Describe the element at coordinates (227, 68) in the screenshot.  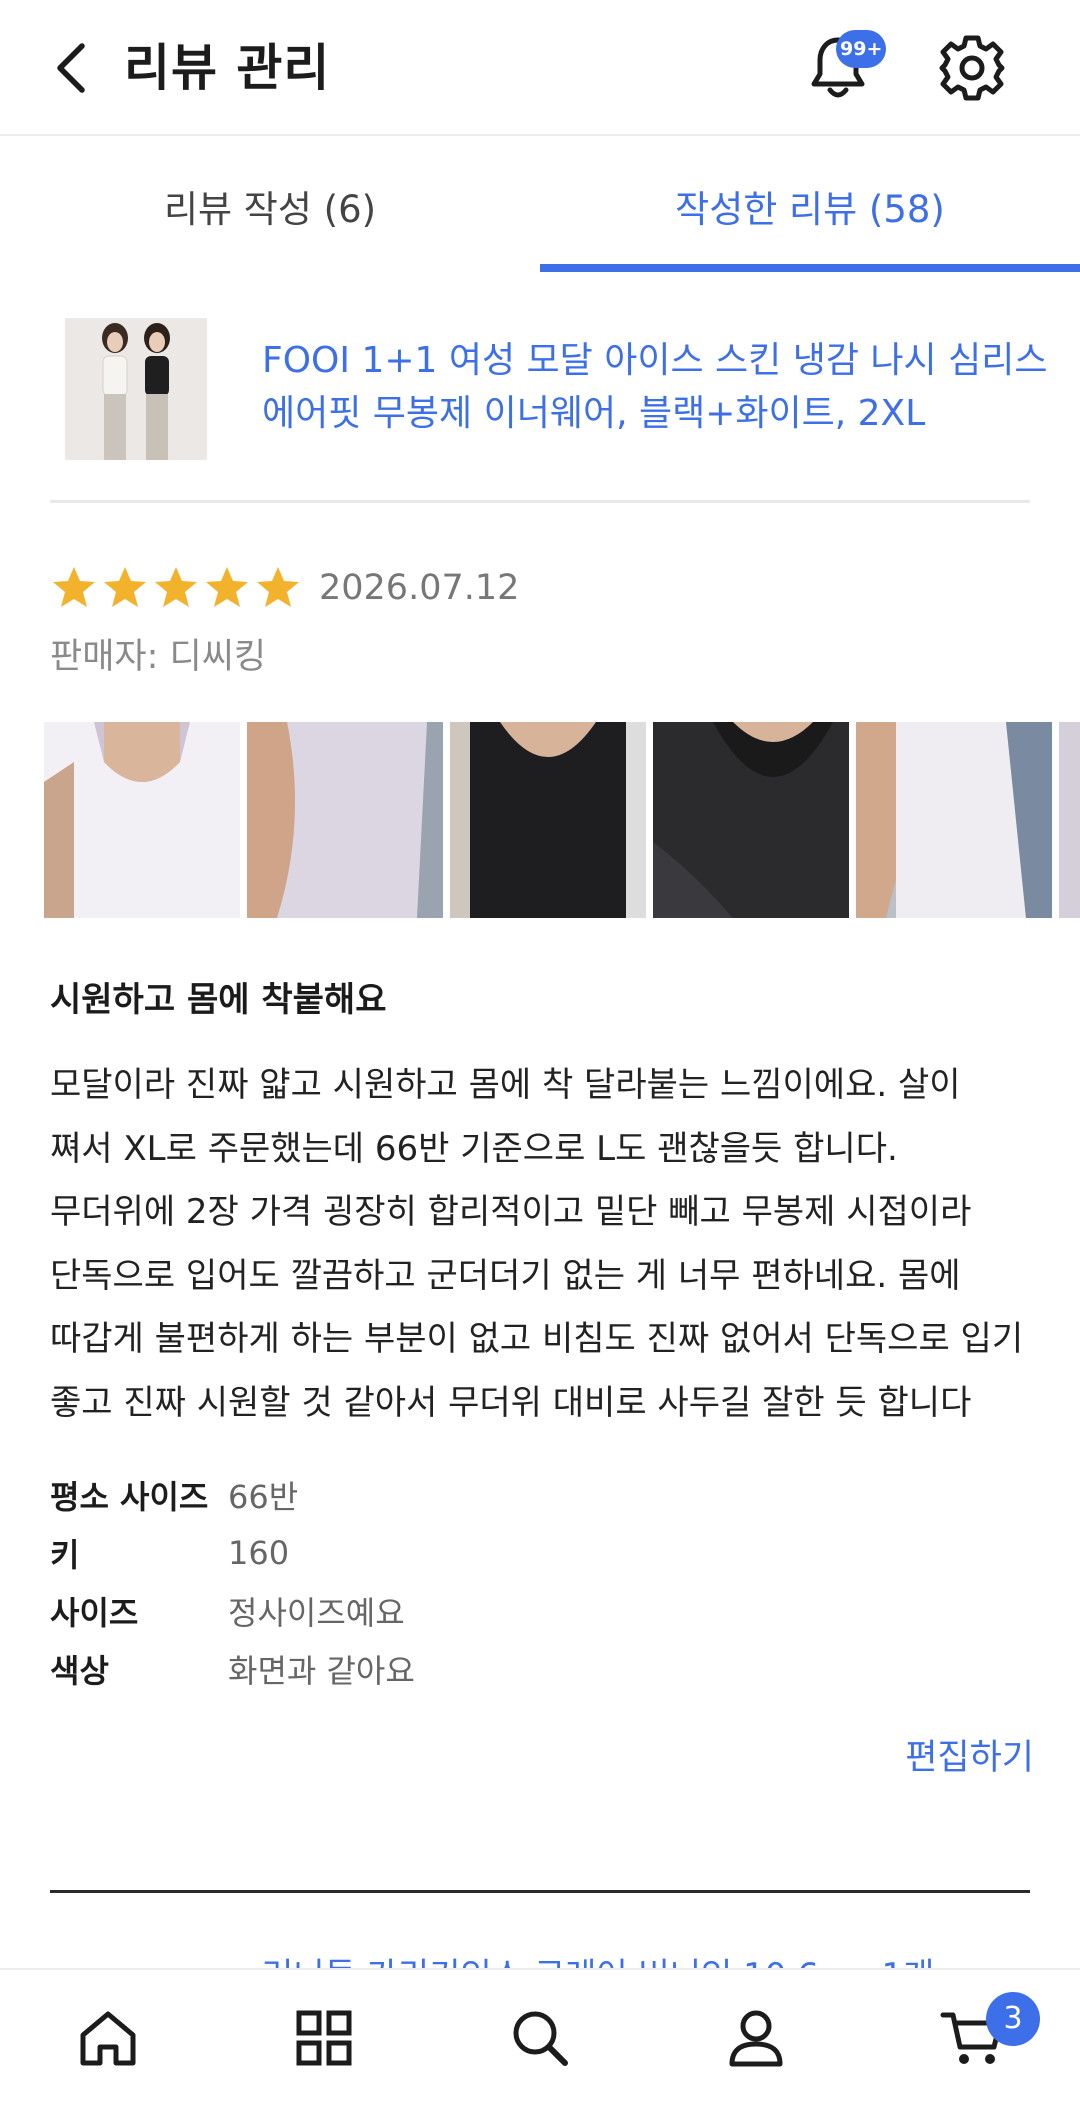
I see `page-title: 리뷰 관리` at that location.